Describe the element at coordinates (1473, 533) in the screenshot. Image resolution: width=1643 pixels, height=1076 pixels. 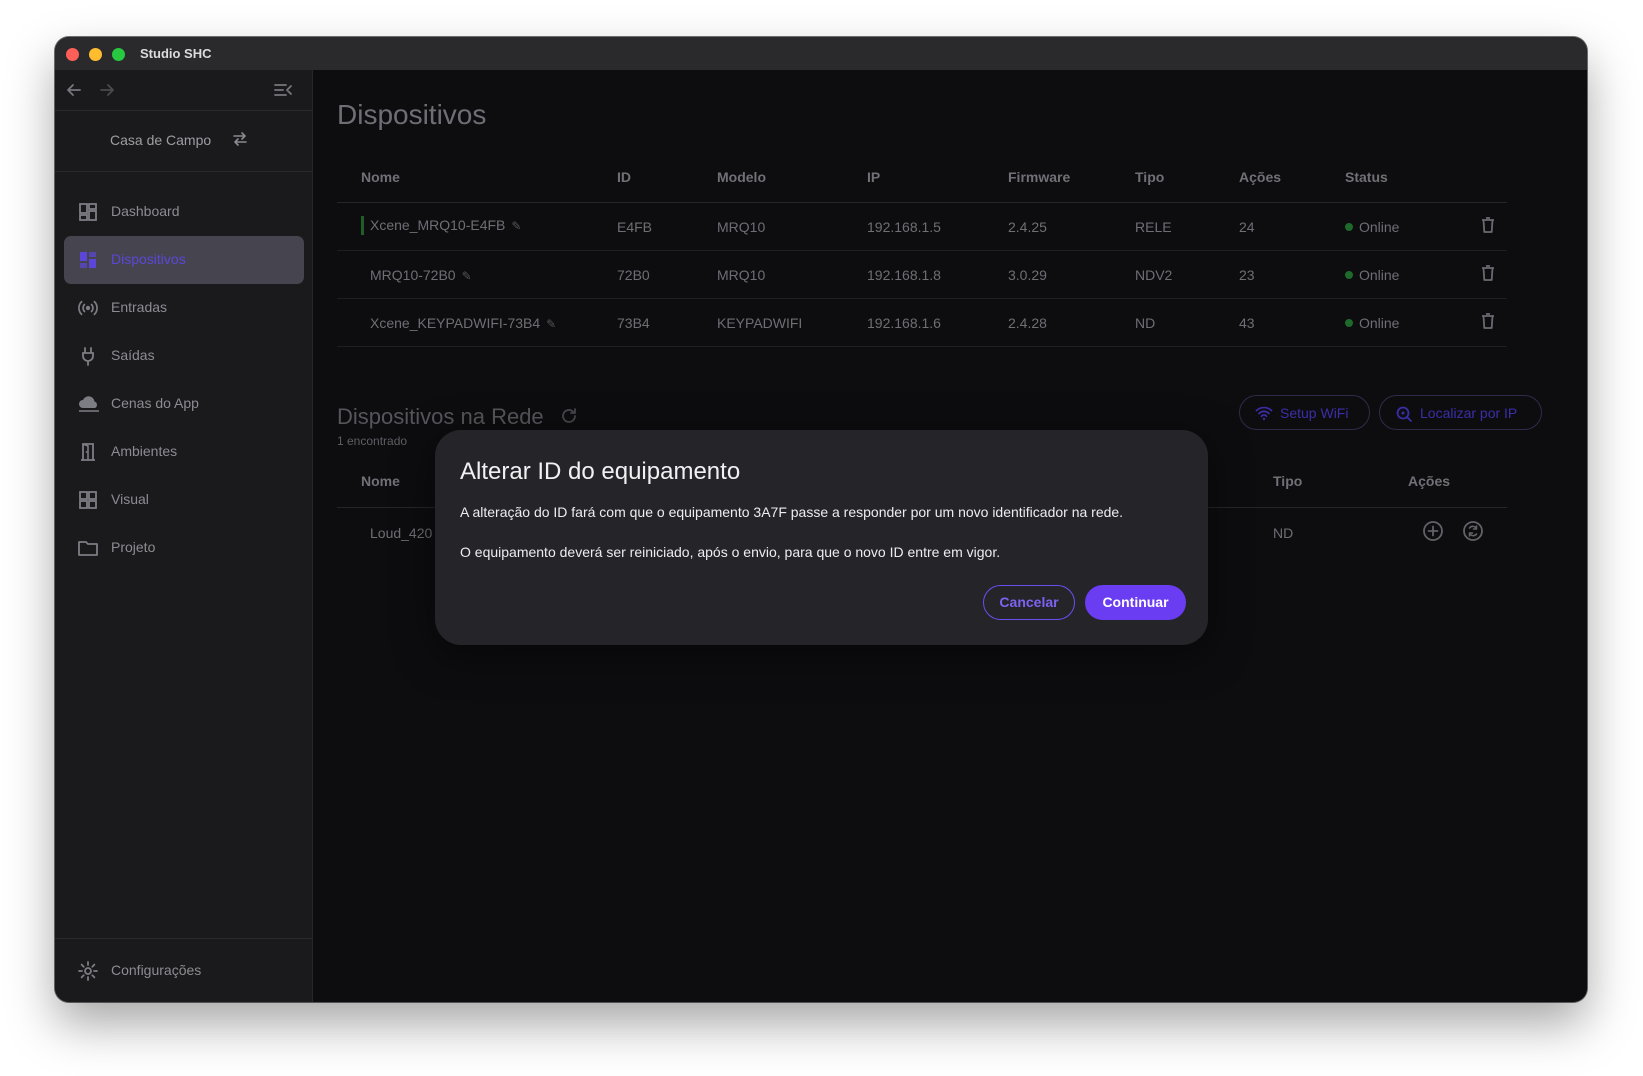
I see `sync-circle-icon` at that location.